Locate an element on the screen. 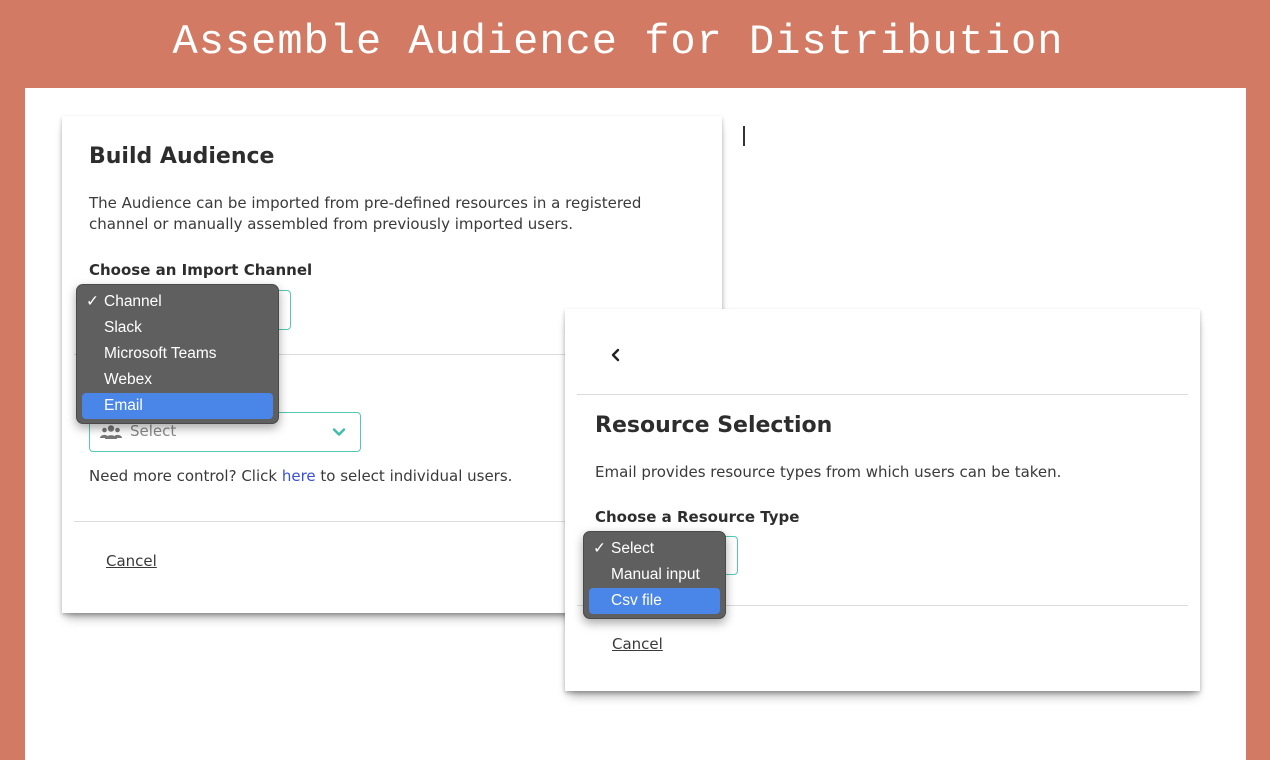 This screenshot has height=760, width=1270. menu-item-microsoft-teams: Microsoft Teams is located at coordinates (177, 354).